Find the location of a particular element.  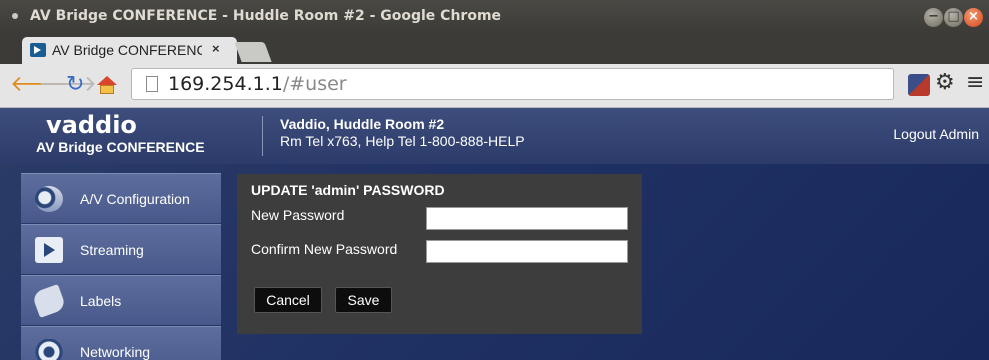

sidebar-item-labels: Labels is located at coordinates (121, 300).